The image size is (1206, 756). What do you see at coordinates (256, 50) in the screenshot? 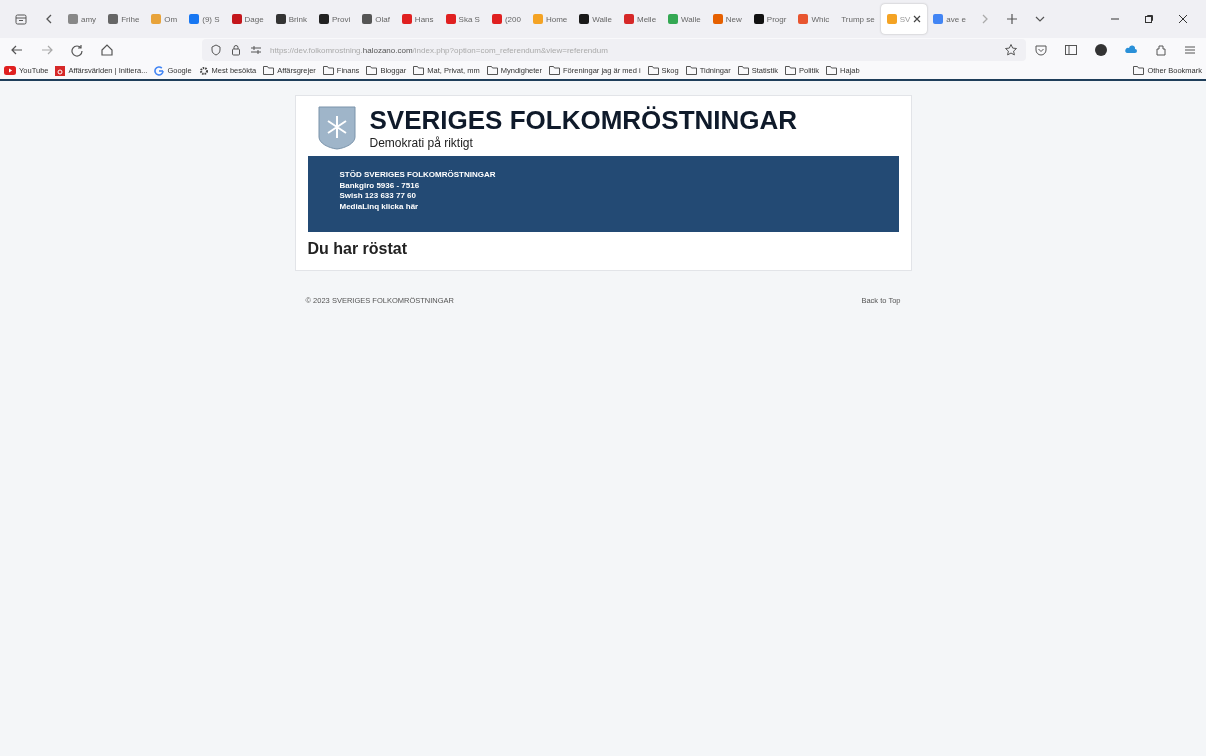
I see `permissions-icon` at bounding box center [256, 50].